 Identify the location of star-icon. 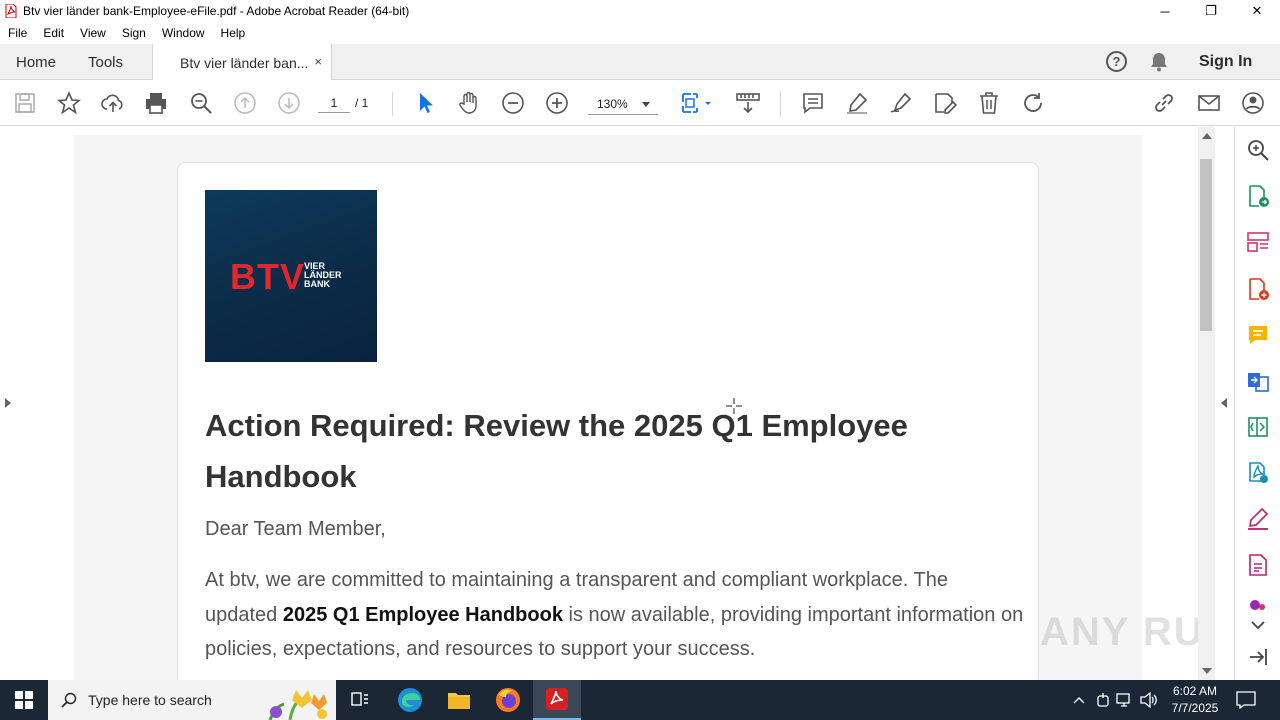
(69, 103).